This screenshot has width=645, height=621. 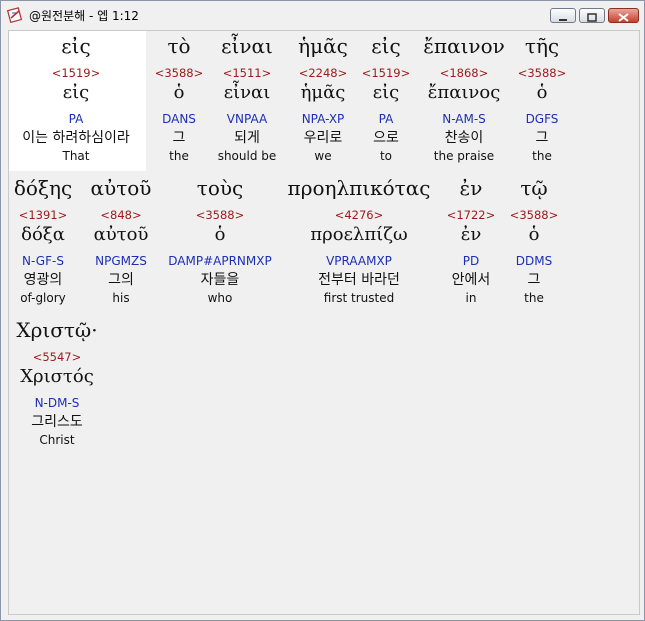 What do you see at coordinates (84, 16) in the screenshot?
I see `window-title: @원전분해 - 엡 1:12` at bounding box center [84, 16].